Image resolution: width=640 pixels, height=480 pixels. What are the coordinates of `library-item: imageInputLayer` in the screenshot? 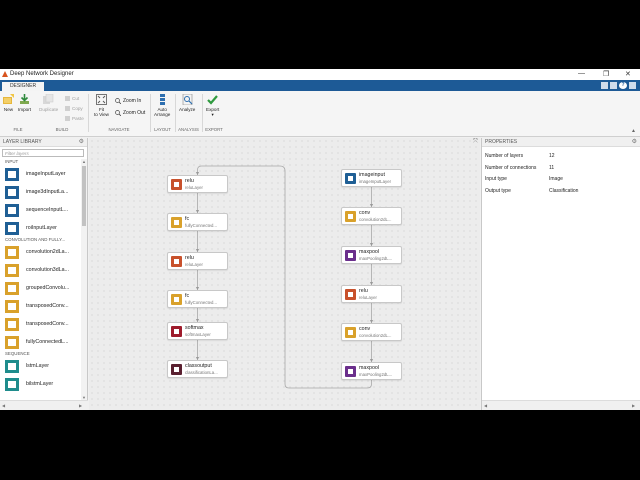 It's located at (40, 174).